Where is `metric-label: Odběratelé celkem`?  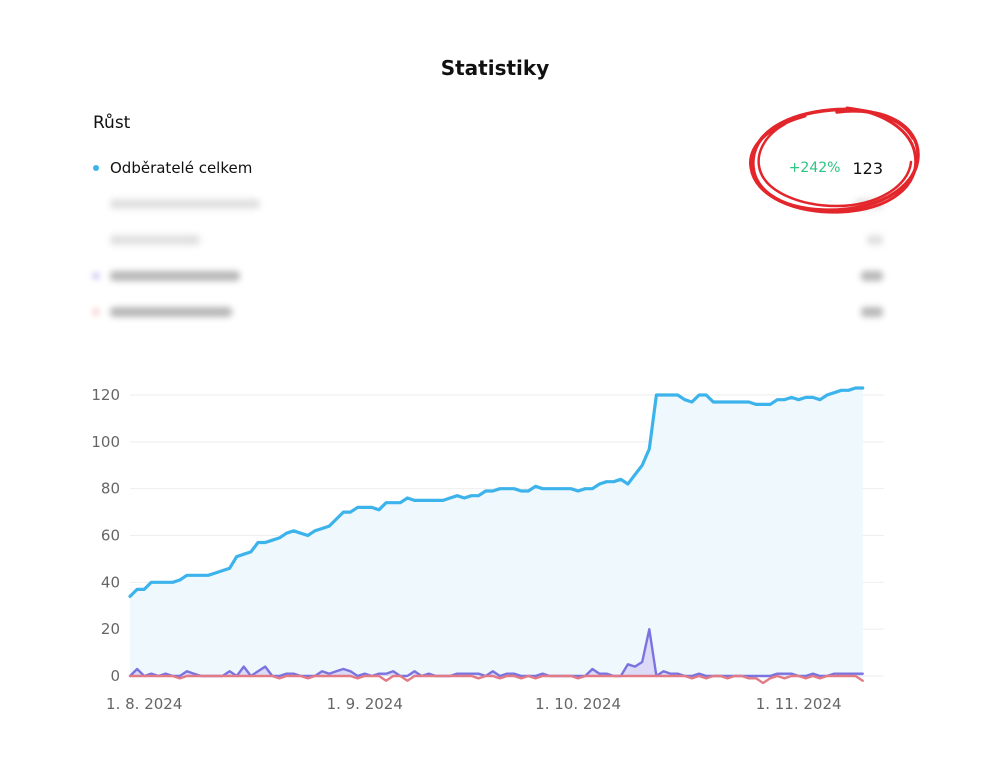 metric-label: Odběratelé celkem is located at coordinates (181, 168).